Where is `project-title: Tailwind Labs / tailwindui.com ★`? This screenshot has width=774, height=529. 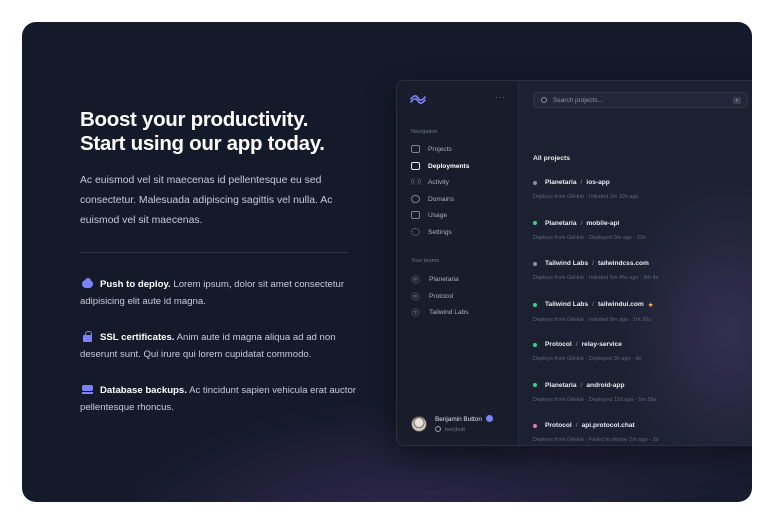
project-title: Tailwind Labs / tailwindui.com ★ is located at coordinates (642, 305).